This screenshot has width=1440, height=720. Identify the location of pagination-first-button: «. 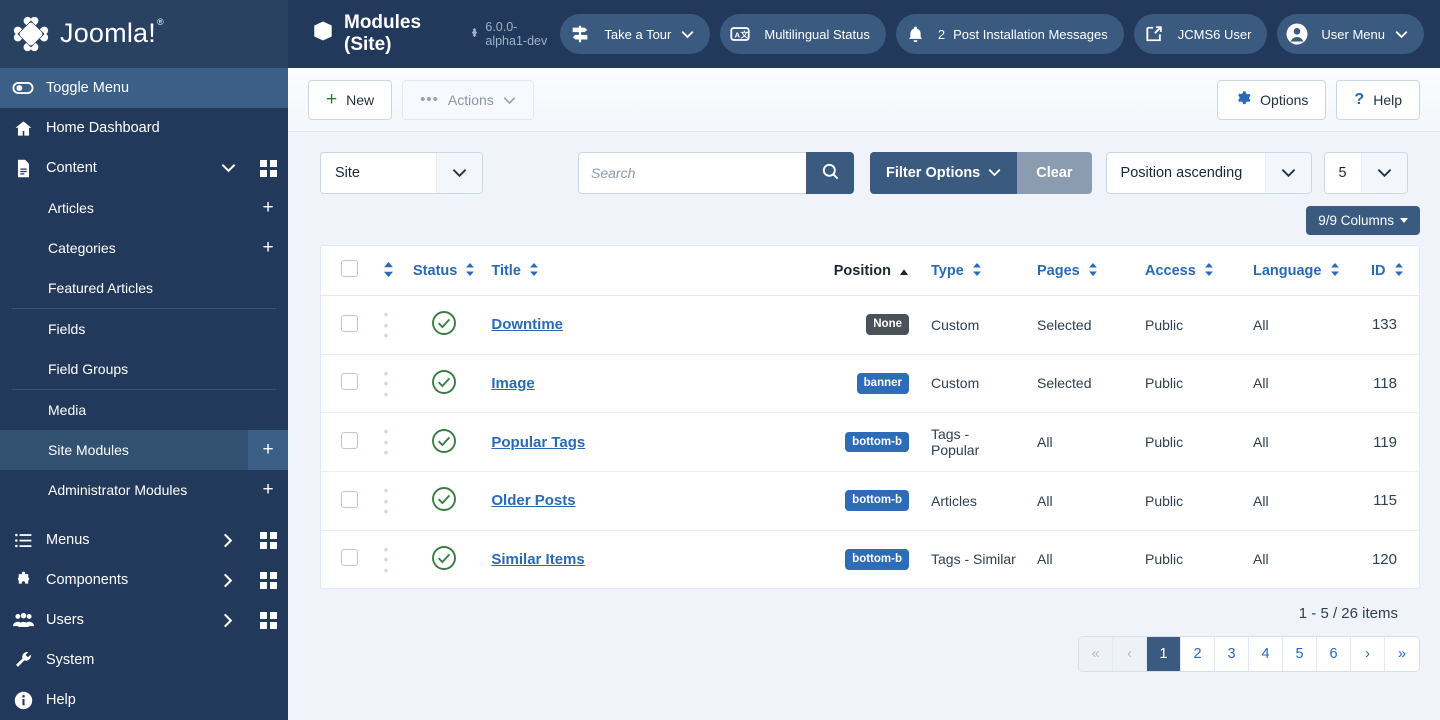
(1096, 654).